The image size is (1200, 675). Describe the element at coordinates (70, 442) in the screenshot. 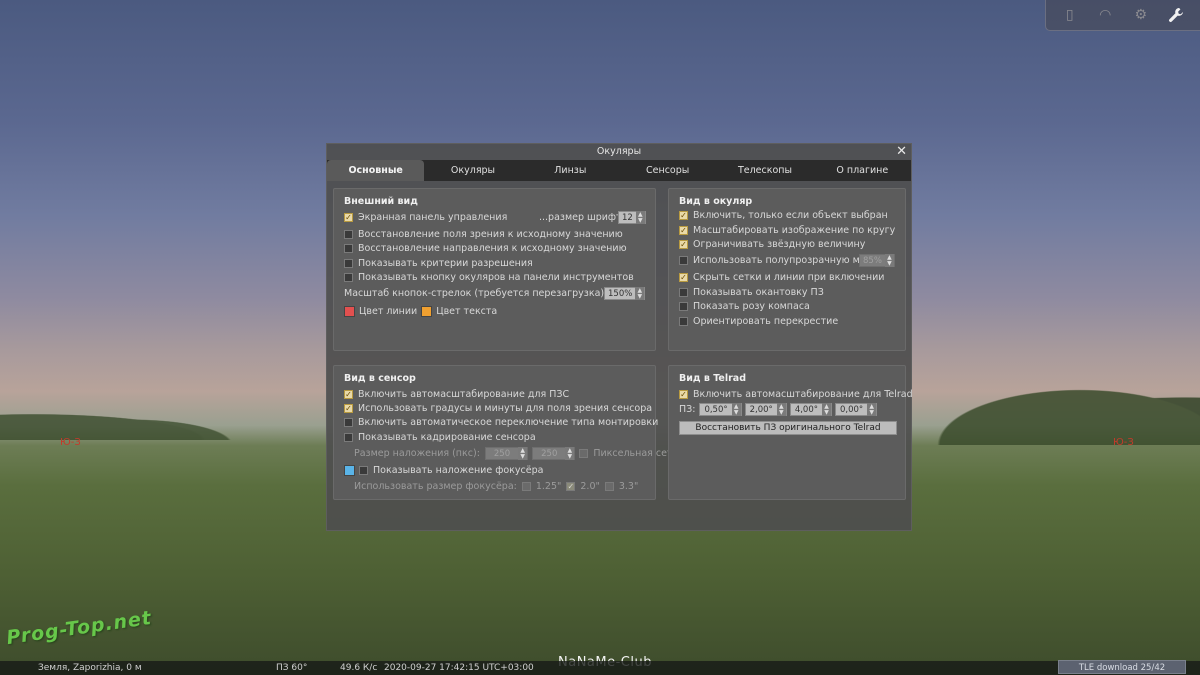

I see `cardinal-label-left: Ю-З` at that location.